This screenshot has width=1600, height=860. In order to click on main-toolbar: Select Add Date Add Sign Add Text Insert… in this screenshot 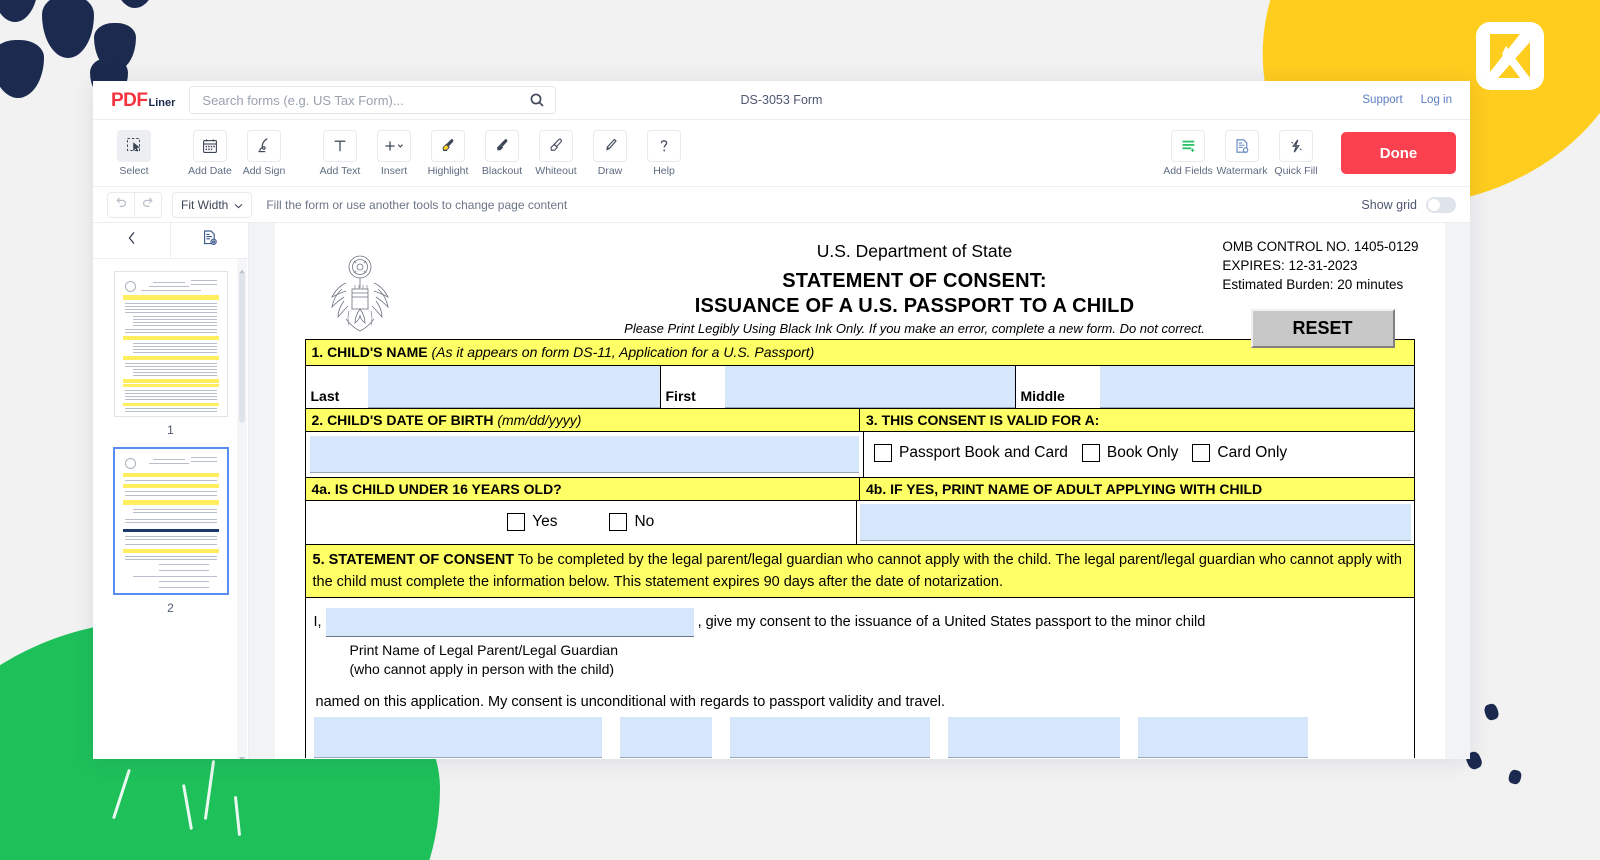, I will do `click(781, 153)`.